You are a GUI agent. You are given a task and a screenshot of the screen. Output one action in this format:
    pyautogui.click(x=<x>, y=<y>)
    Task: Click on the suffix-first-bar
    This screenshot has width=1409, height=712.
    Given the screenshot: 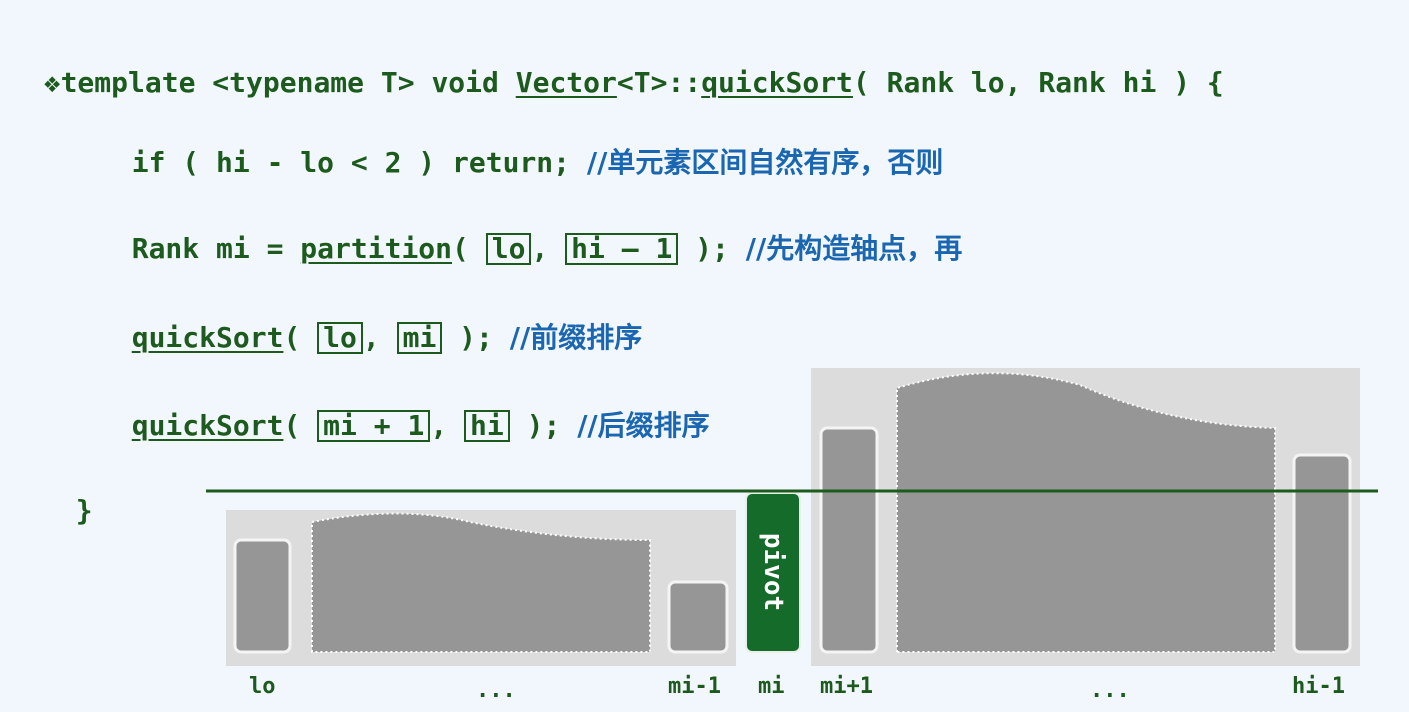 What is the action you would take?
    pyautogui.click(x=849, y=540)
    